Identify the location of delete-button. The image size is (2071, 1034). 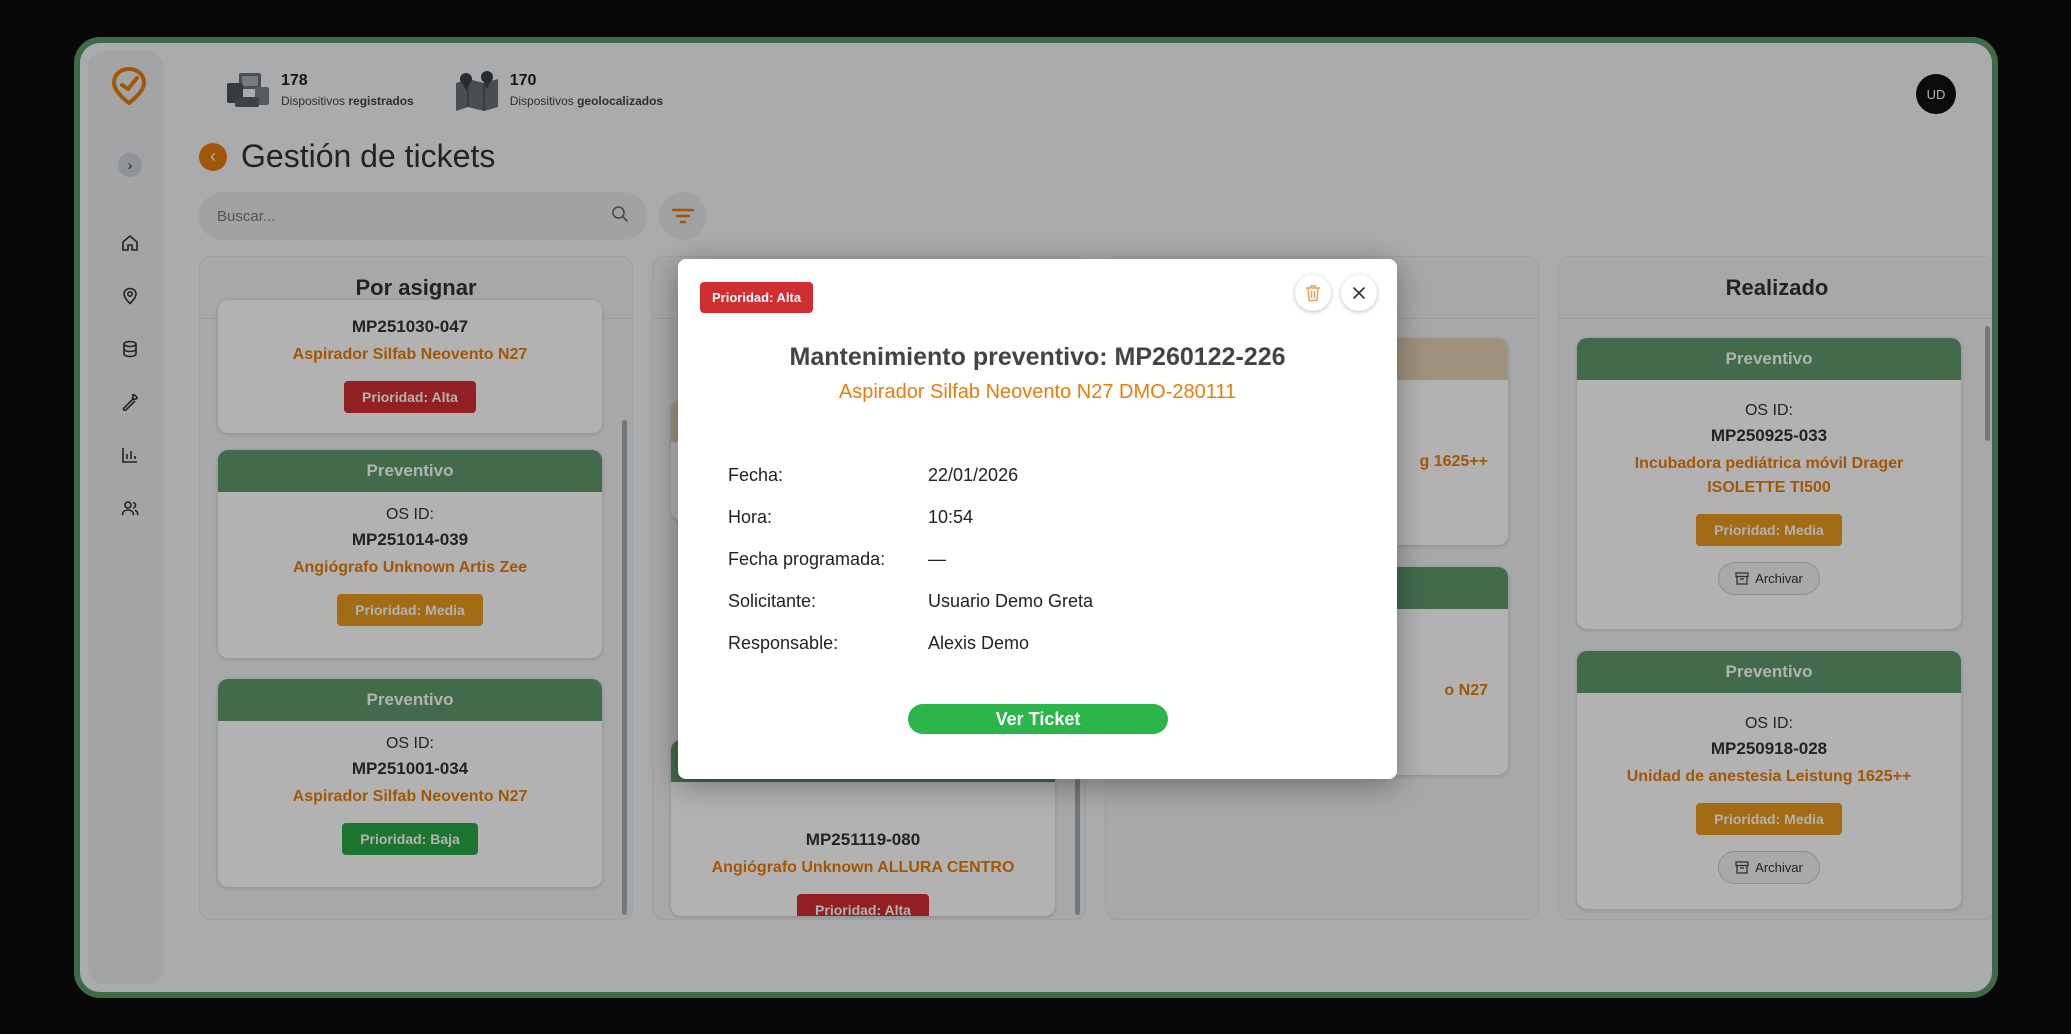
(1313, 293).